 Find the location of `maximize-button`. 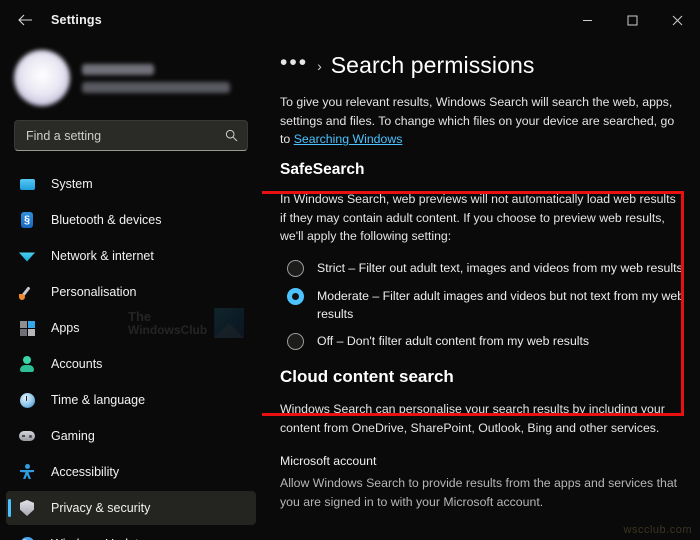

maximize-button is located at coordinates (632, 20).